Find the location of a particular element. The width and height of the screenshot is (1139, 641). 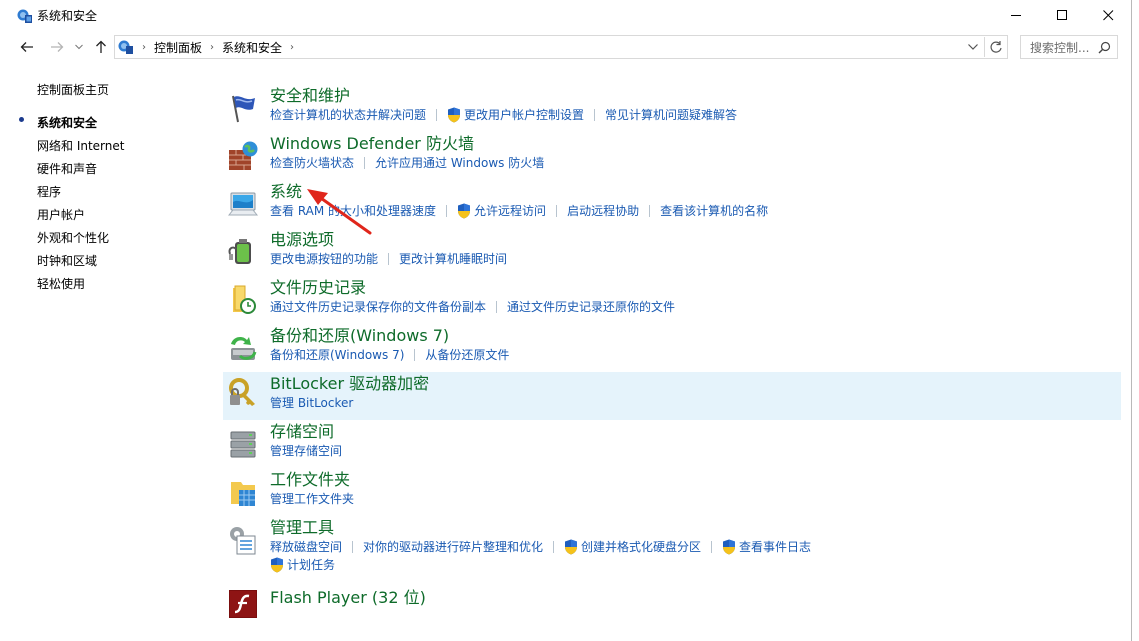

recent-locations-button is located at coordinates (79, 47).